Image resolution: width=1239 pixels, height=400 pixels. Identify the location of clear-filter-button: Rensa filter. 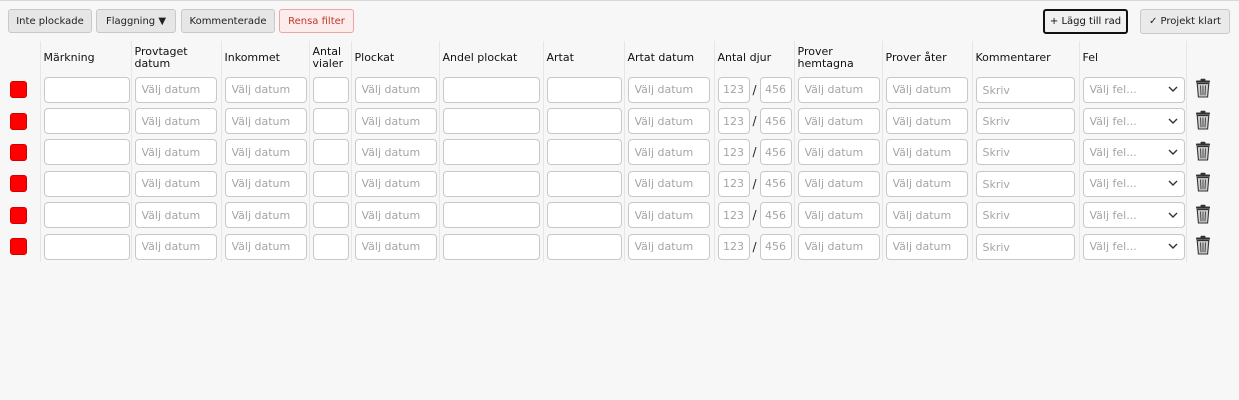
(316, 21).